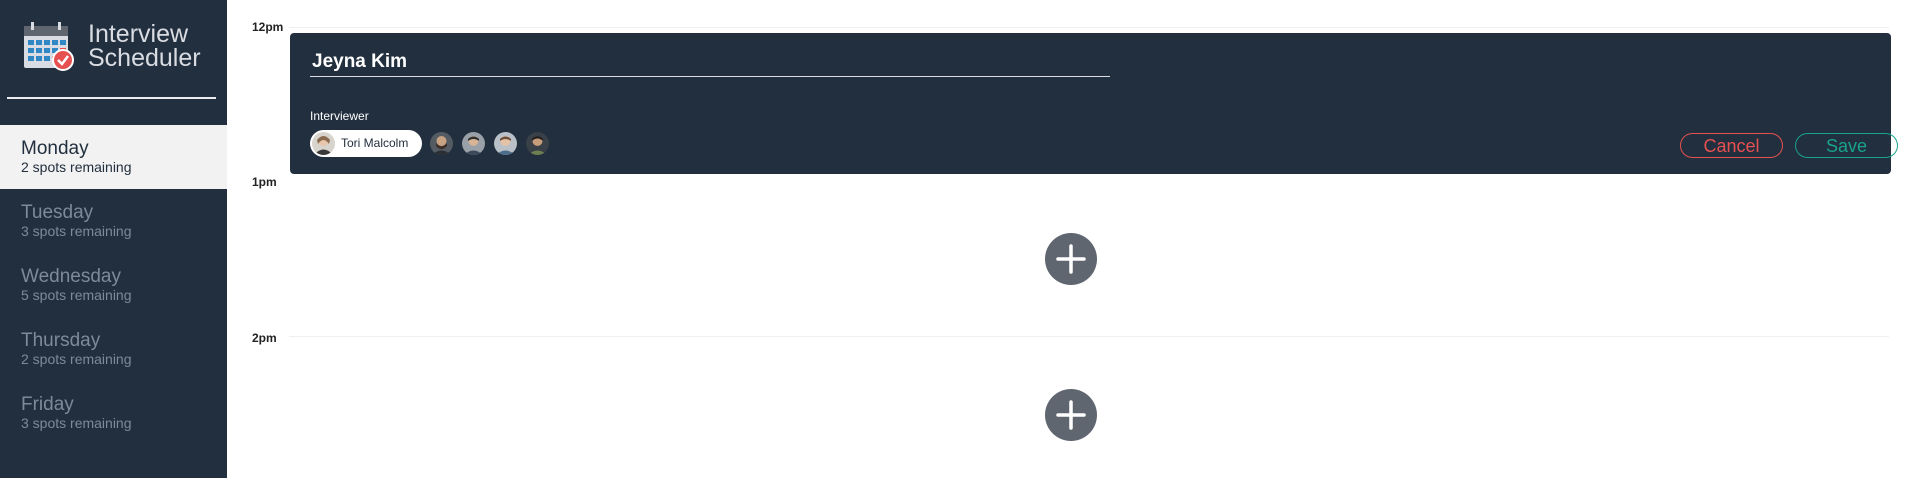 This screenshot has width=1909, height=478. I want to click on day-item-monday: Monday 2 spots remaining, so click(113, 157).